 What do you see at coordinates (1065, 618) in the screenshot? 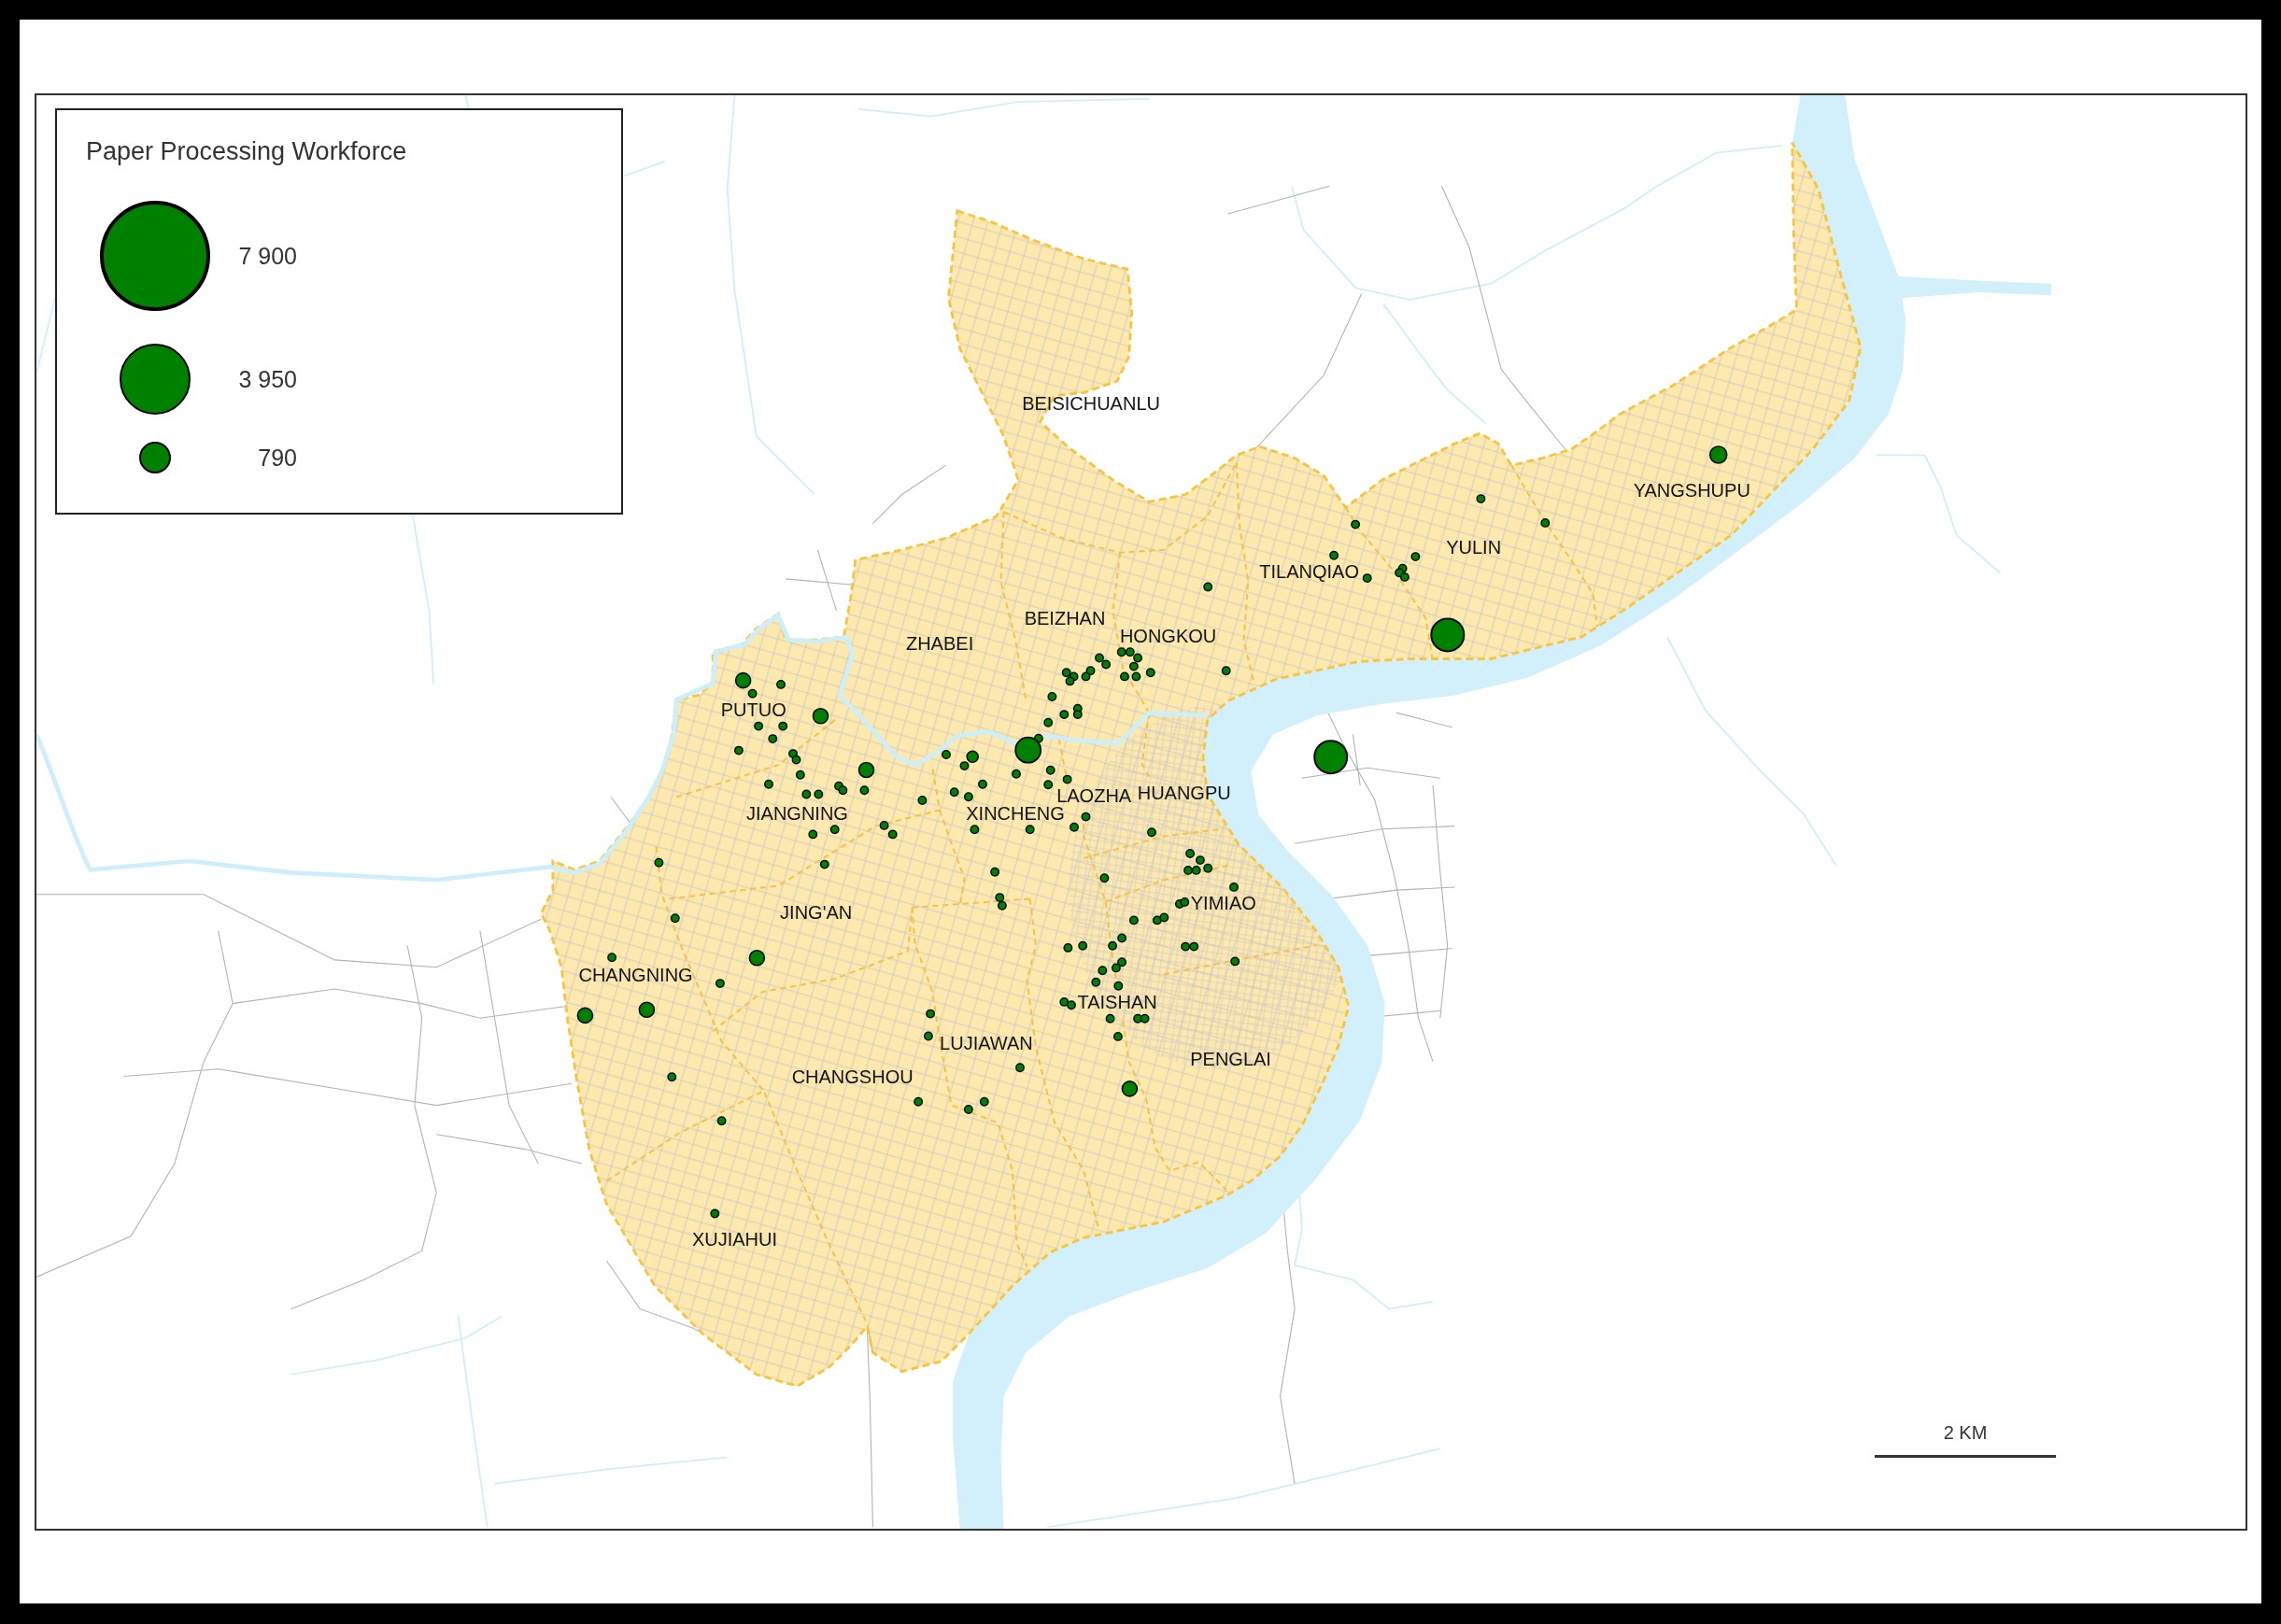
I see `district-label: BEIZHAN` at bounding box center [1065, 618].